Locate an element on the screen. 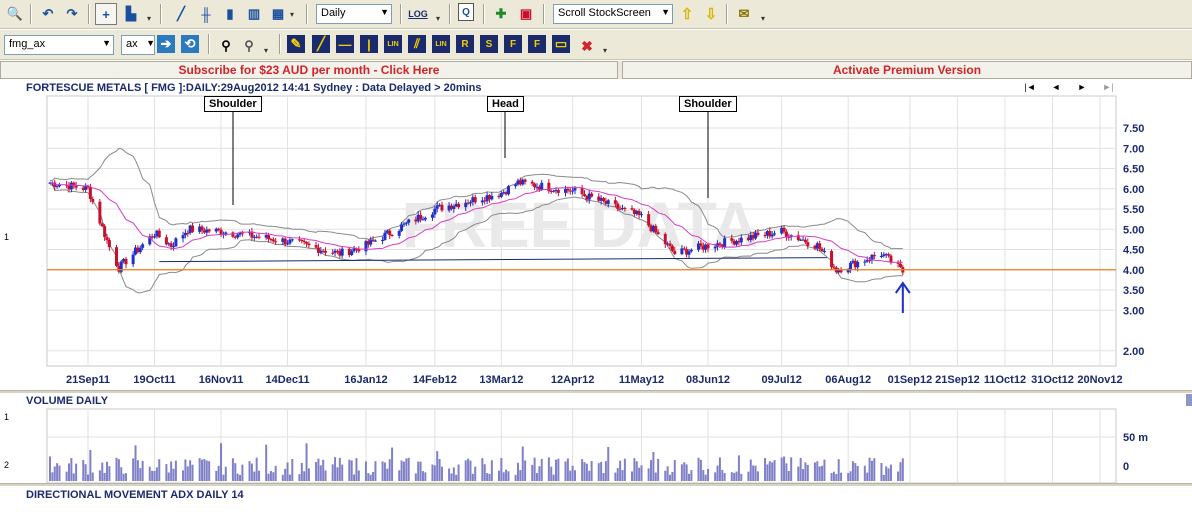 This screenshot has height=514, width=1192. trendline-icon: ╱ is located at coordinates (321, 44).